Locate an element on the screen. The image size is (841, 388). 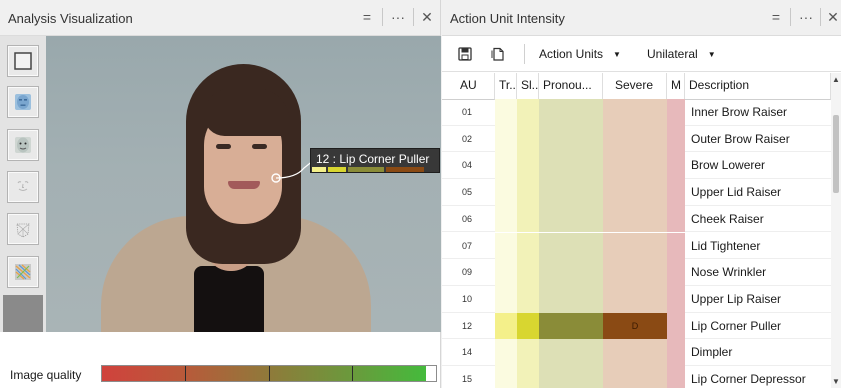
table-row: 05 Upper Lid Raiser is located at coordinates (636, 192).